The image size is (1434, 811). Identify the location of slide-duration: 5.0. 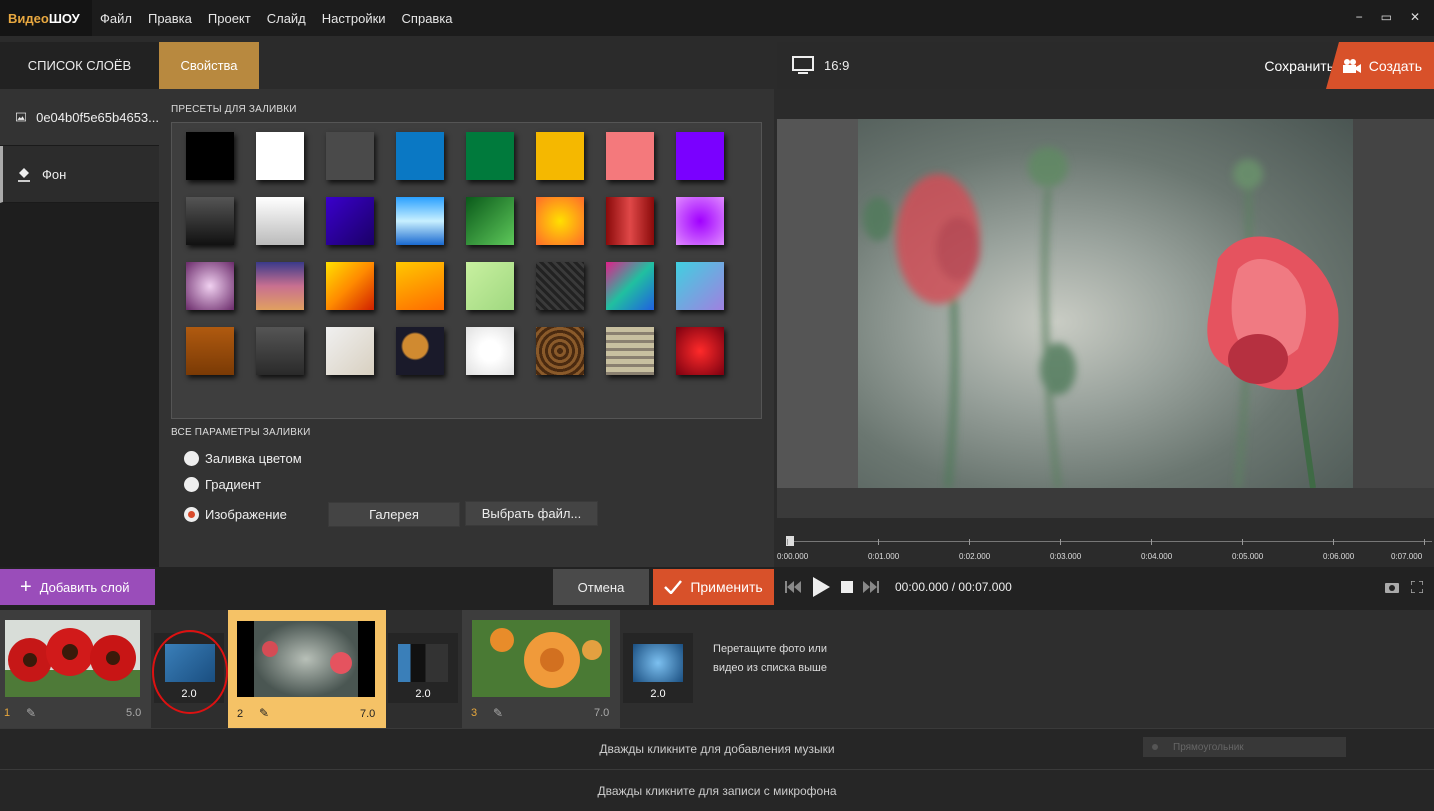
(134, 713).